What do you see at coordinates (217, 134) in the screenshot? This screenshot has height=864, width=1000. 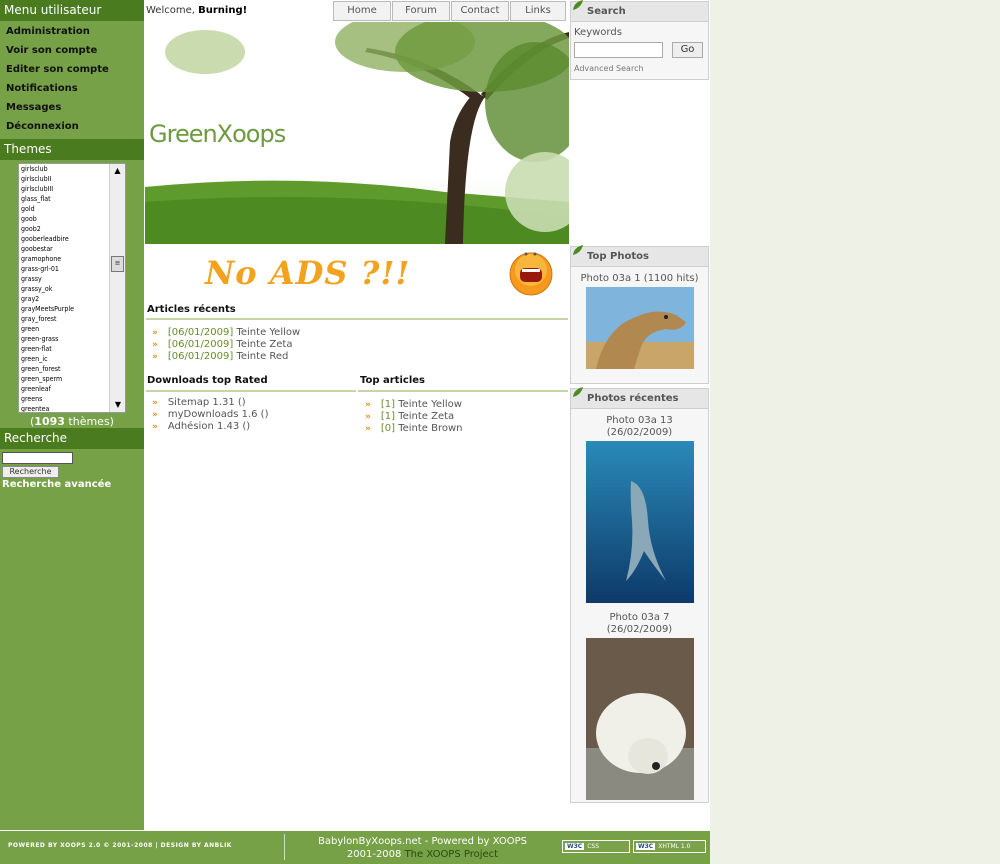 I see `greenxoops-logo: GreenXoops` at bounding box center [217, 134].